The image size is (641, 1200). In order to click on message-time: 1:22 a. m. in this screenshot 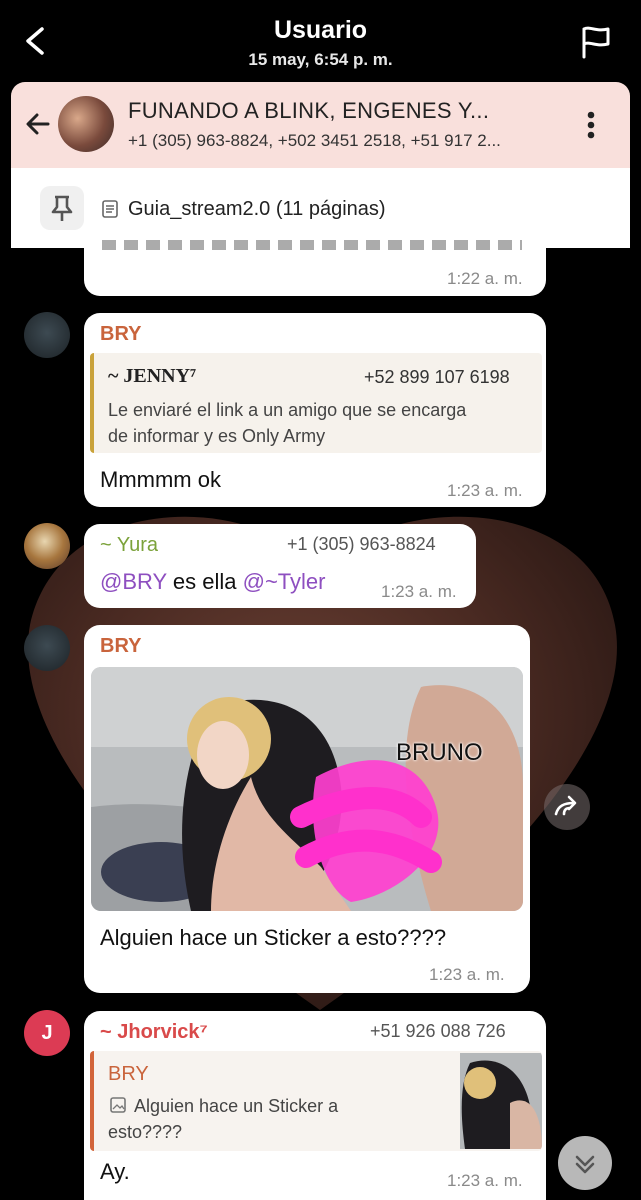, I will do `click(485, 278)`.